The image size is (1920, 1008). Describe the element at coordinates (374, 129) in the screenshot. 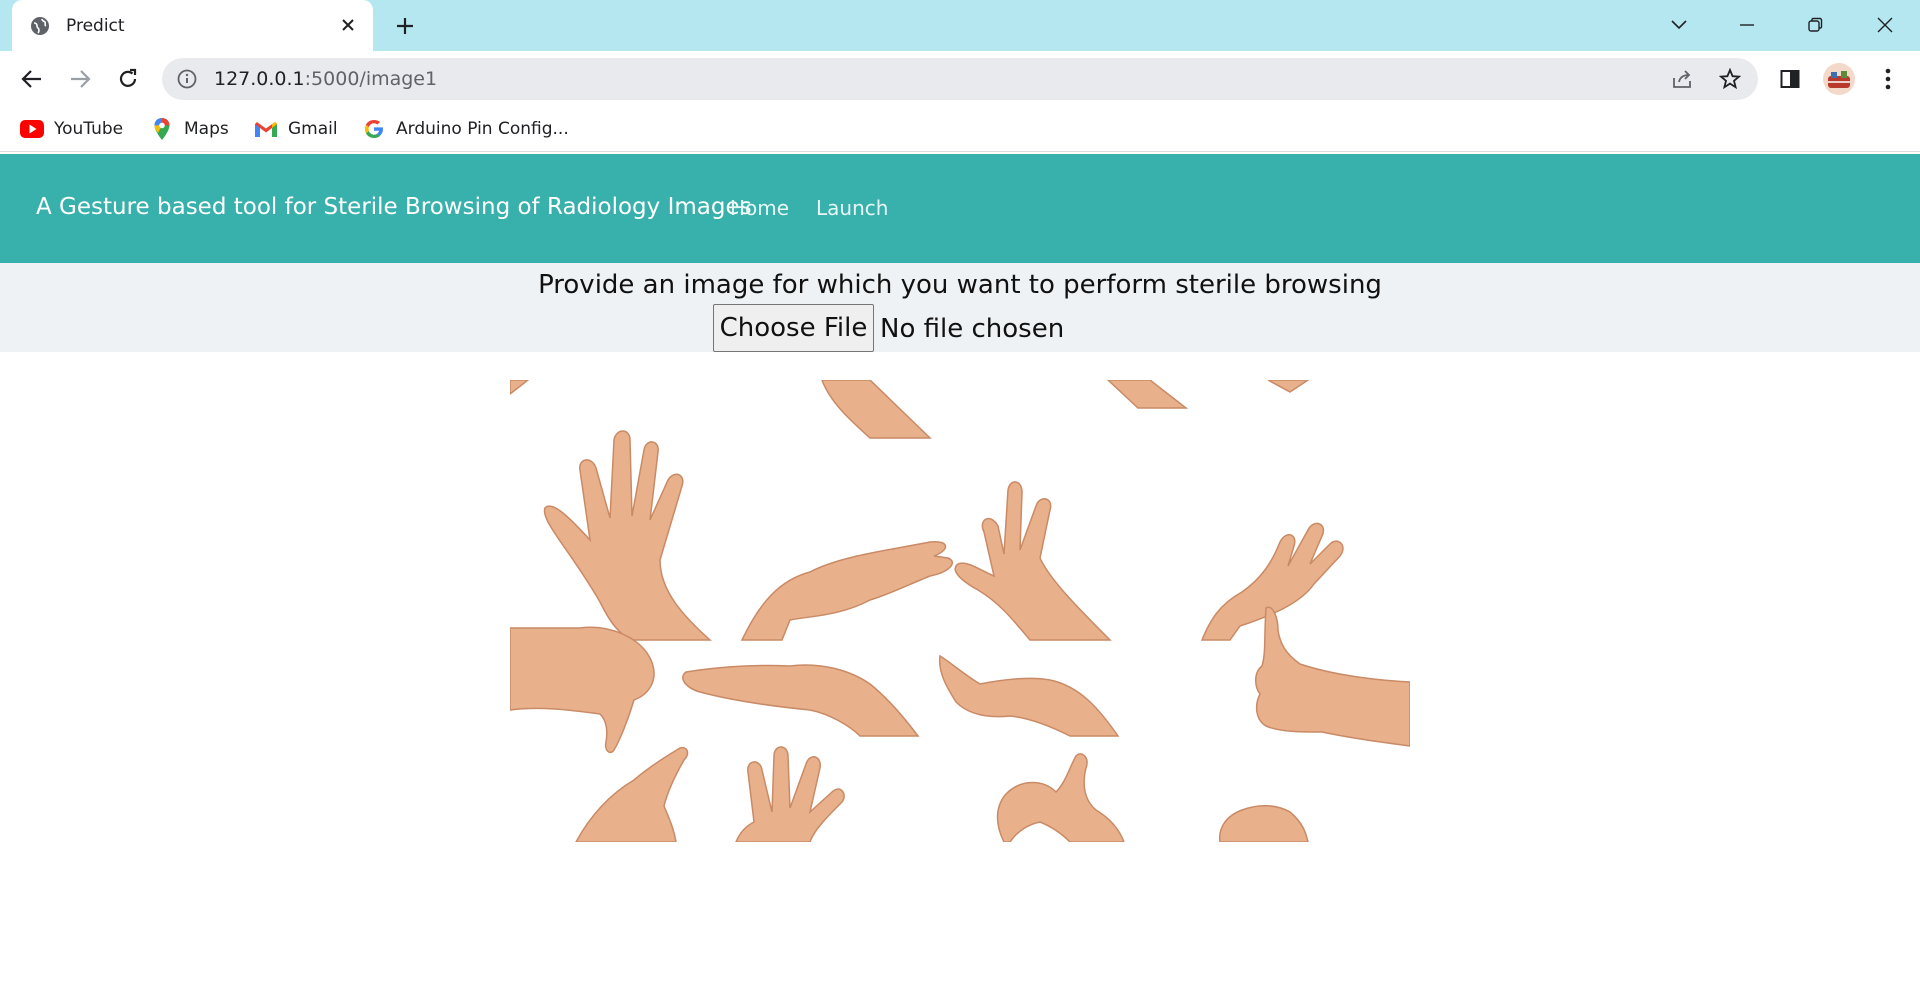

I see `google-icon` at that location.